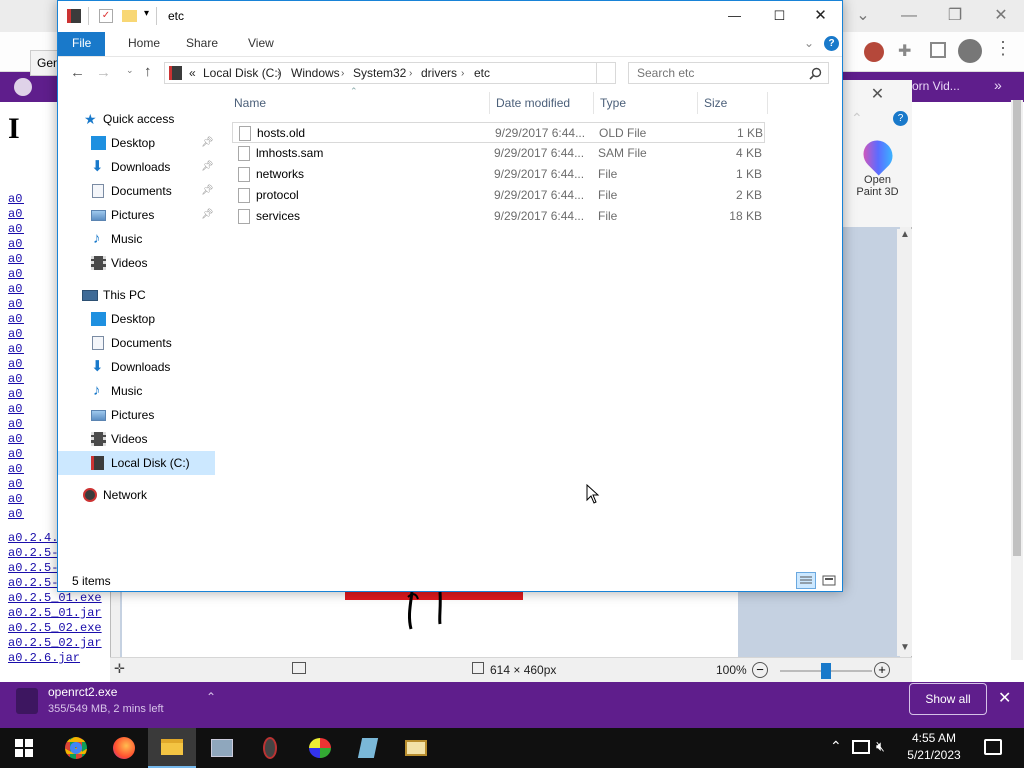  I want to click on nav-local-disk: Local Disk (C:), so click(136, 463).